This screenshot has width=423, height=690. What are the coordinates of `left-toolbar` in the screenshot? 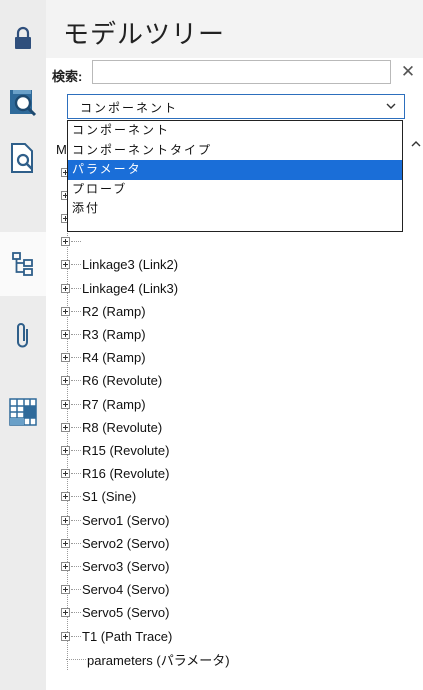 It's located at (23, 345).